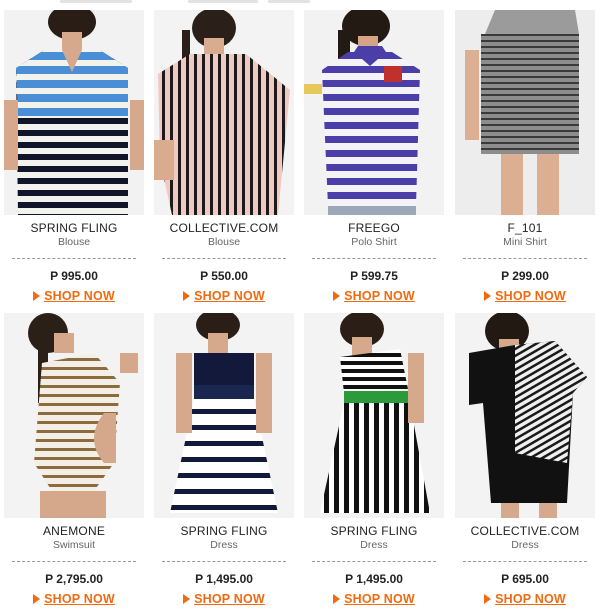 Image resolution: width=600 pixels, height=615 pixels. I want to click on product-card: FREEGO Polo Shirt P 599.75 SHOP NOW, so click(374, 156).